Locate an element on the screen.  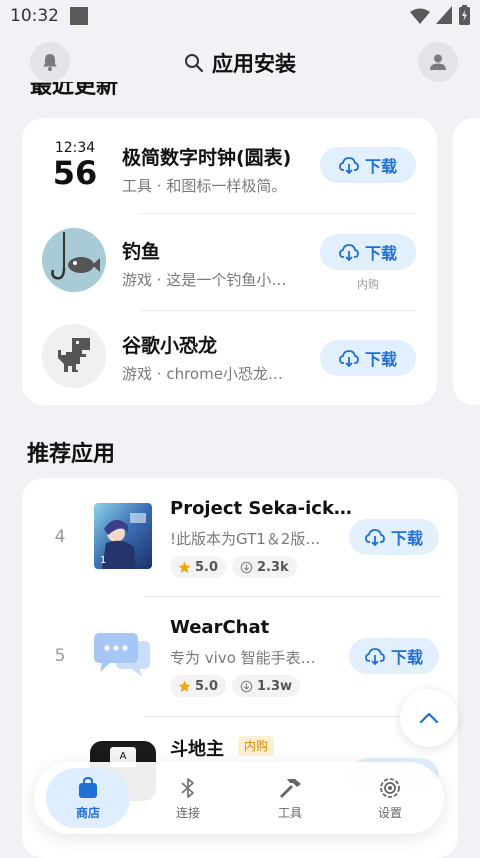
in-app-purchase-tag: 内购 is located at coordinates (256, 746).